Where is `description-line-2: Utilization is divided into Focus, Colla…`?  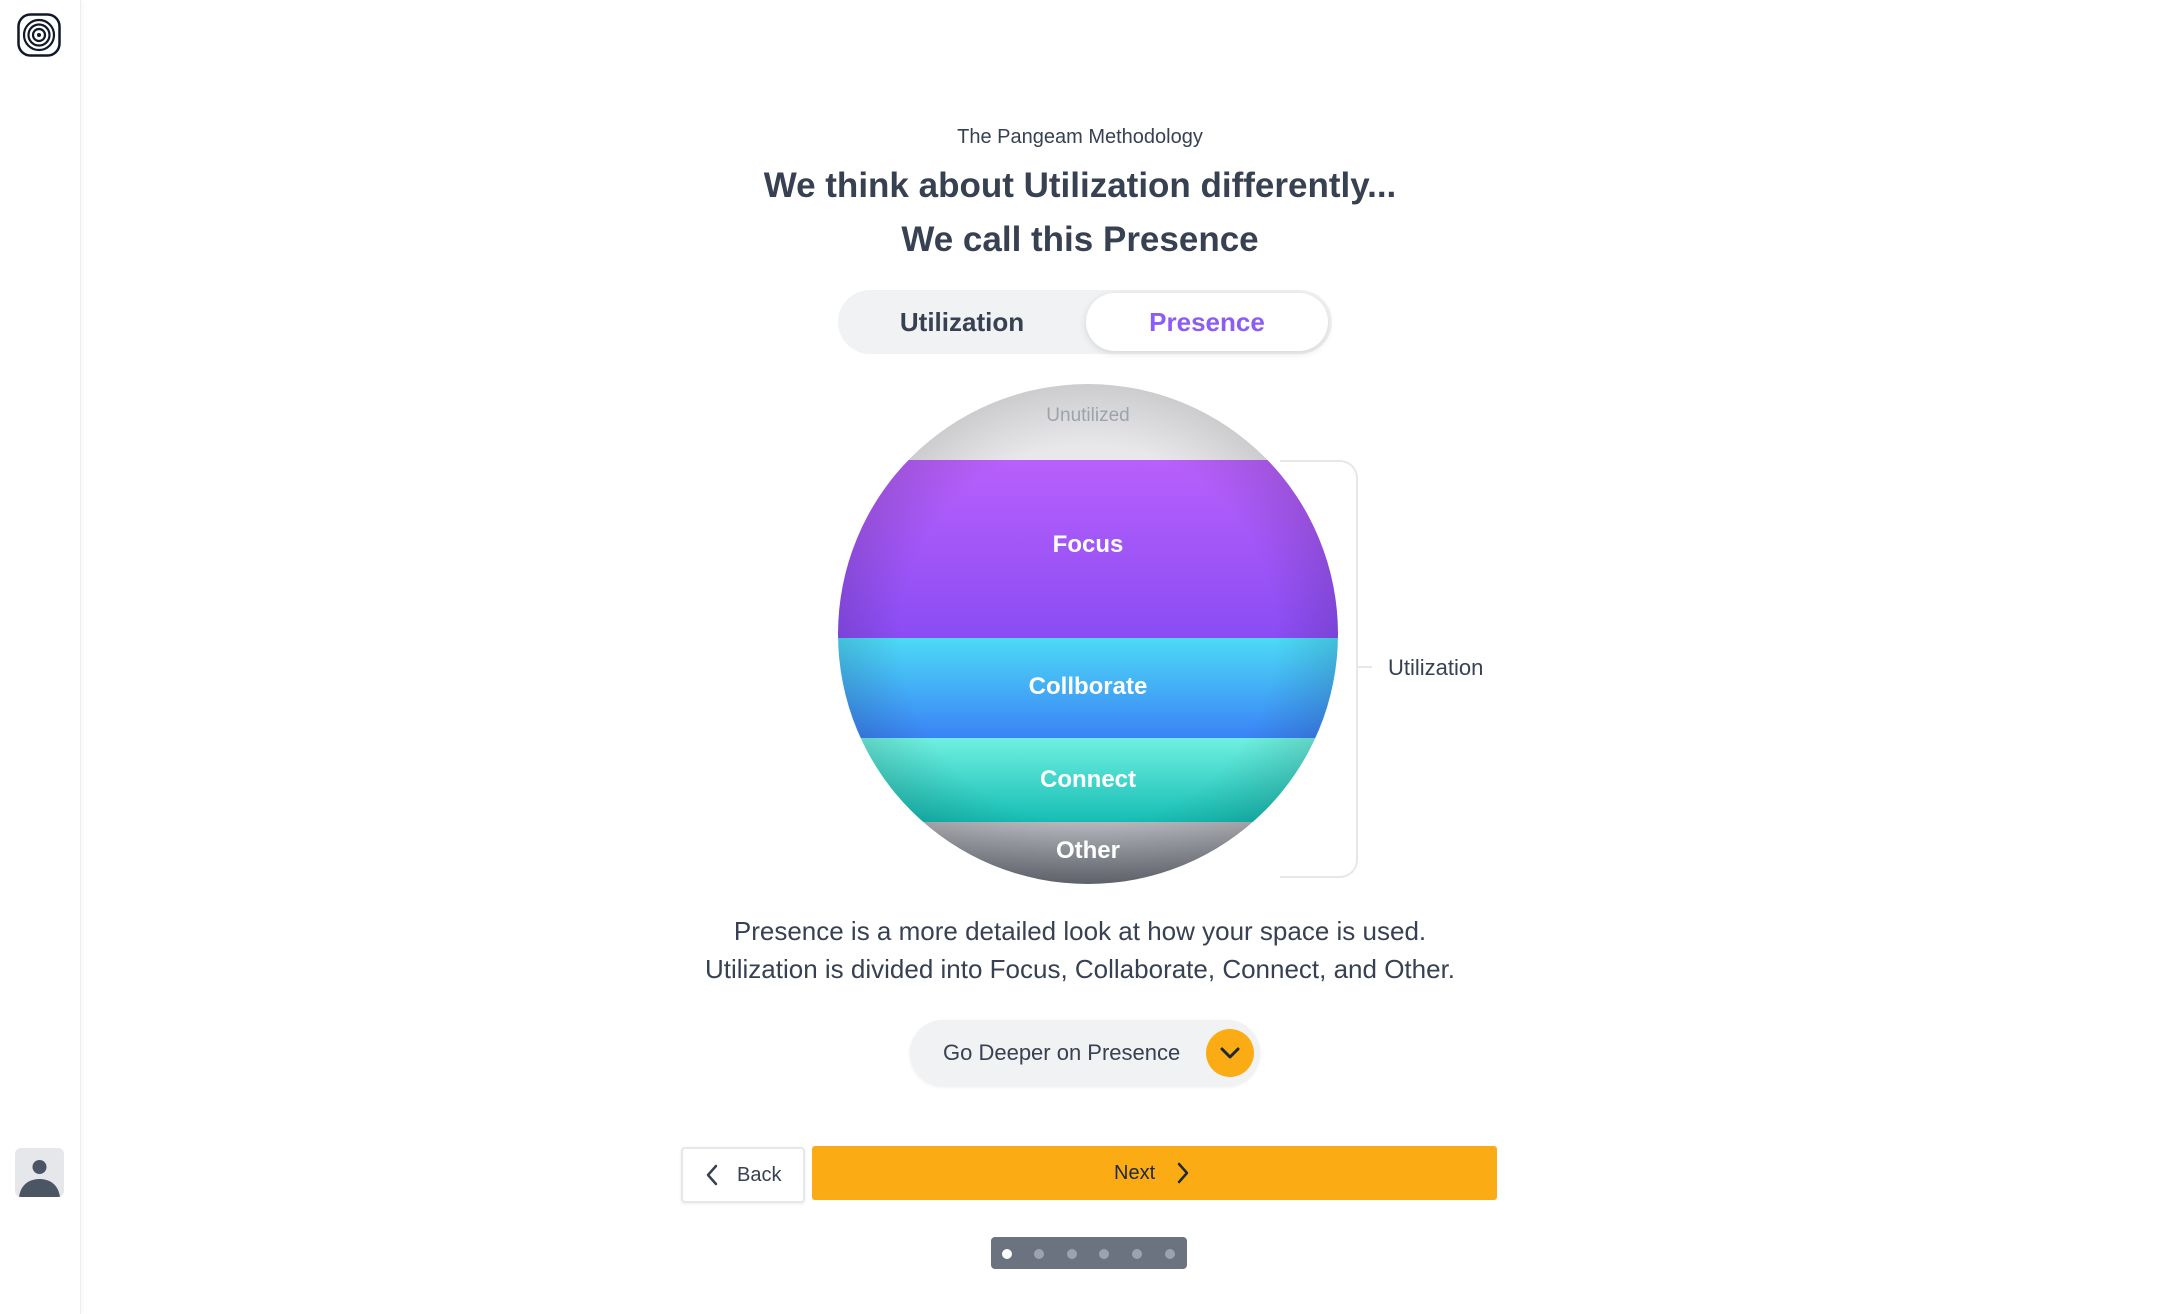
description-line-2: Utilization is divided into Focus, Colla… is located at coordinates (1080, 969).